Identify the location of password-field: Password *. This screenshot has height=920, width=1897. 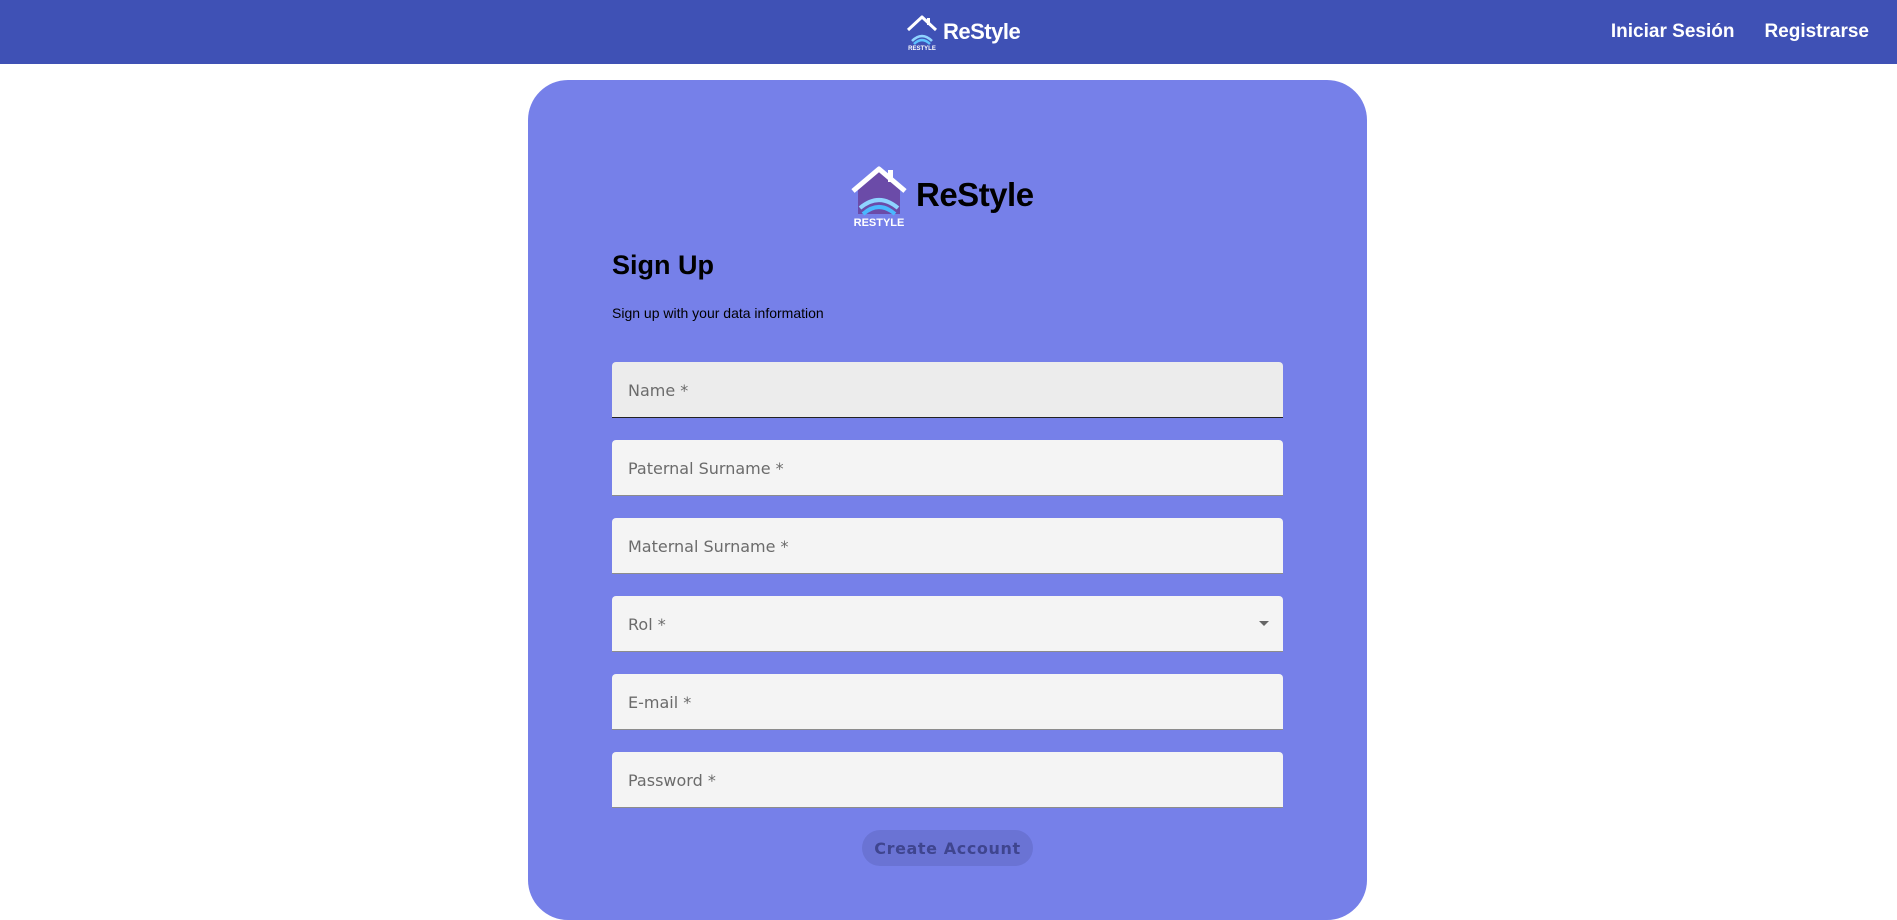
(947, 780).